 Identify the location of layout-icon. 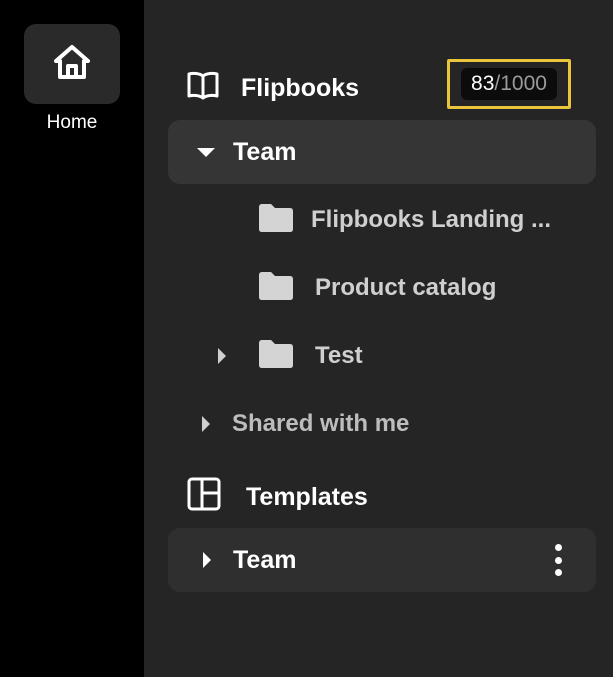
(204, 497).